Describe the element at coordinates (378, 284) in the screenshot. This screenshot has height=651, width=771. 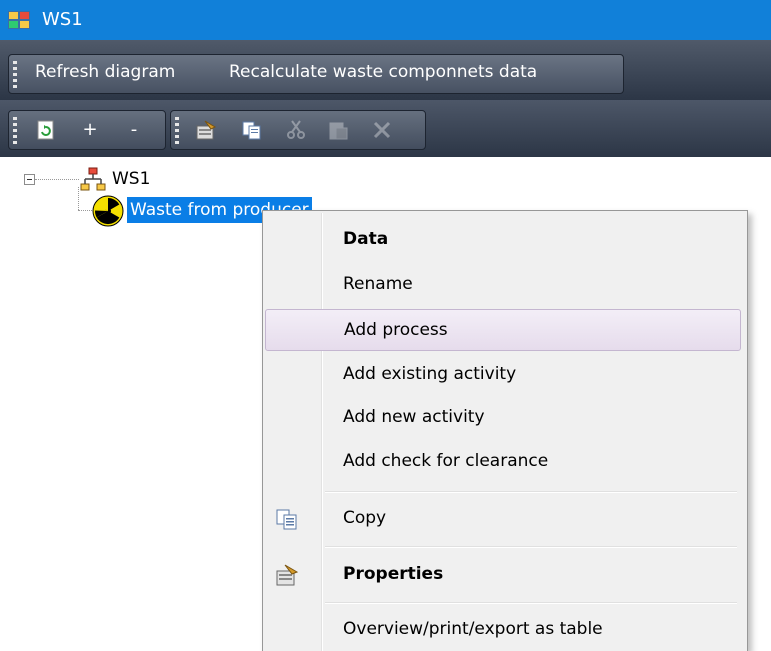
I see `menu-item-label: Rename` at that location.